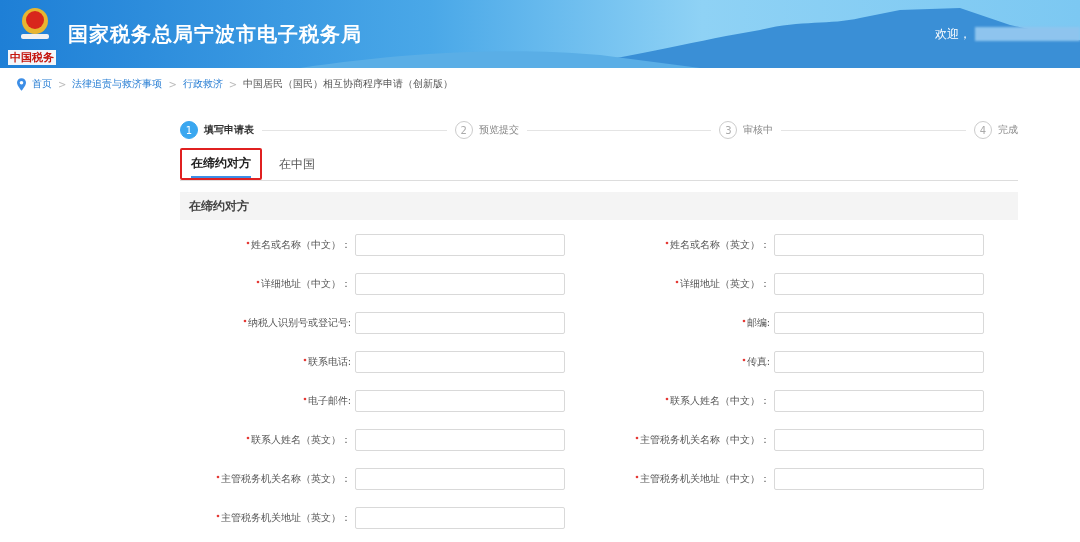  What do you see at coordinates (286, 479) in the screenshot?
I see `field-label: 主管税务机关名称（英文）：` at bounding box center [286, 479].